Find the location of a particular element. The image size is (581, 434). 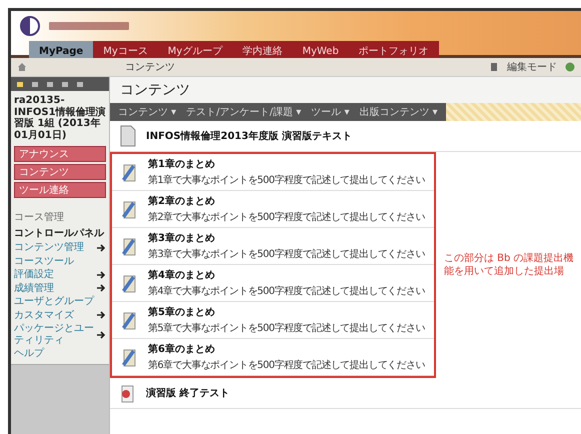

panel-link-label: 評価設定 is located at coordinates (34, 274).